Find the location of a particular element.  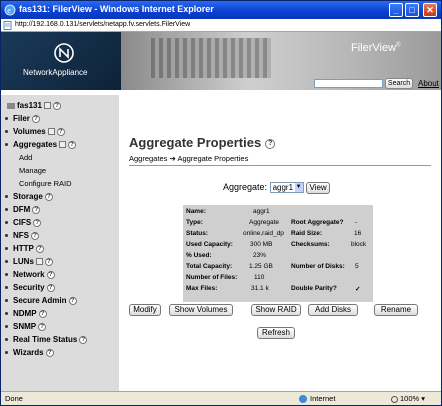

prop-label: Number of Files: is located at coordinates (212, 277).